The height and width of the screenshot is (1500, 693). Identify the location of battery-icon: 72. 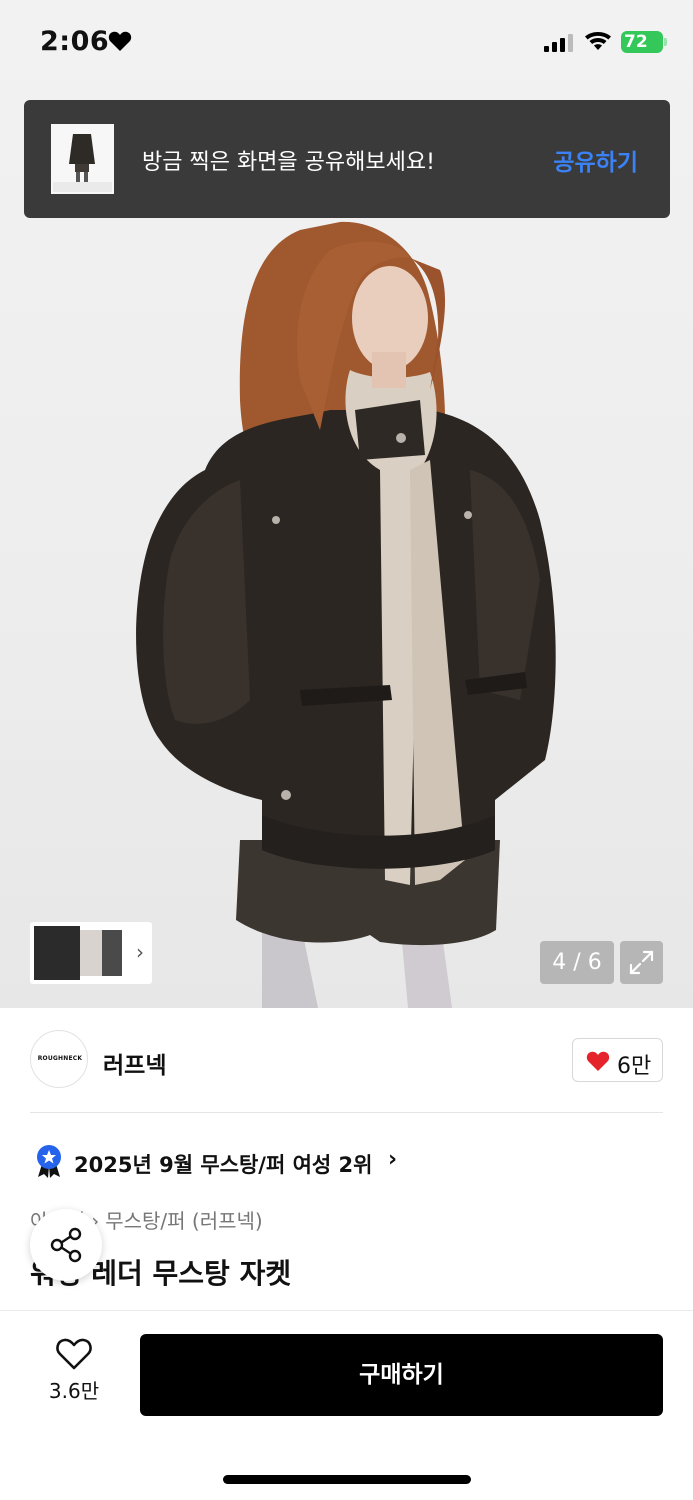
(644, 42).